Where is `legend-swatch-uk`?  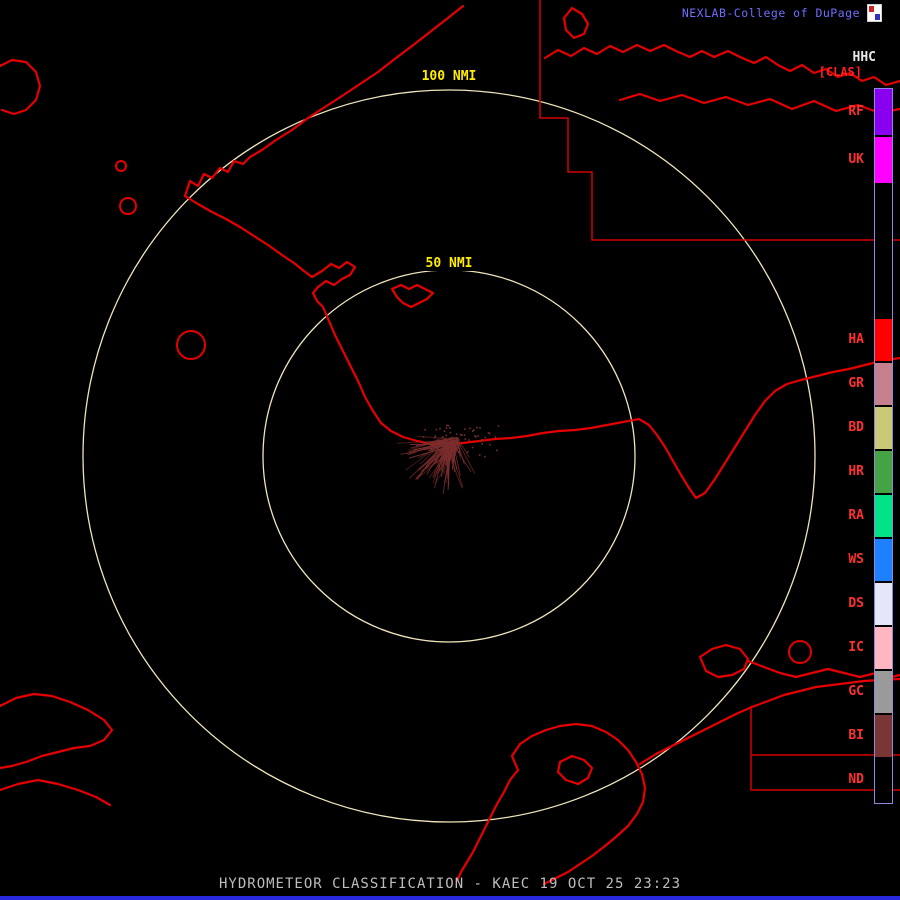 legend-swatch-uk is located at coordinates (883, 160).